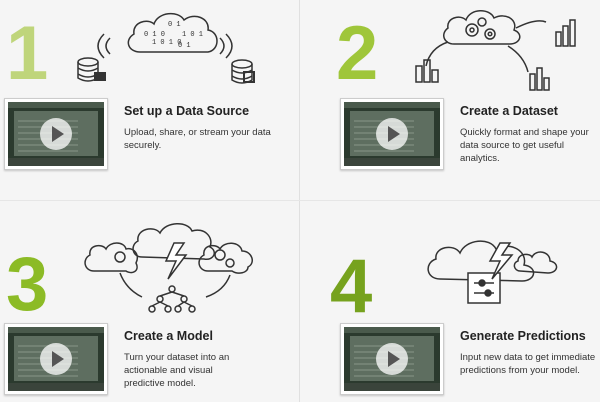 The image size is (600, 402). What do you see at coordinates (27, 284) in the screenshot?
I see `step-number: 3` at bounding box center [27, 284].